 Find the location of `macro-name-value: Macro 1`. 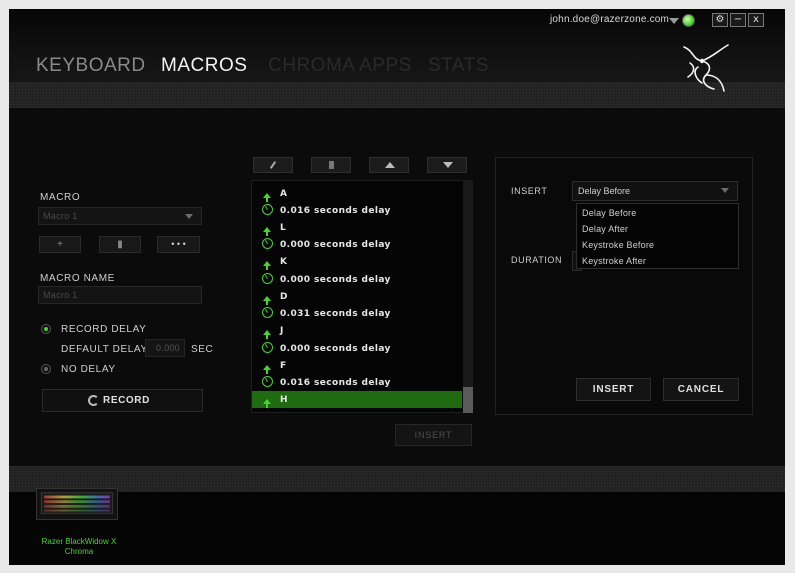

macro-name-value: Macro 1 is located at coordinates (60, 295).